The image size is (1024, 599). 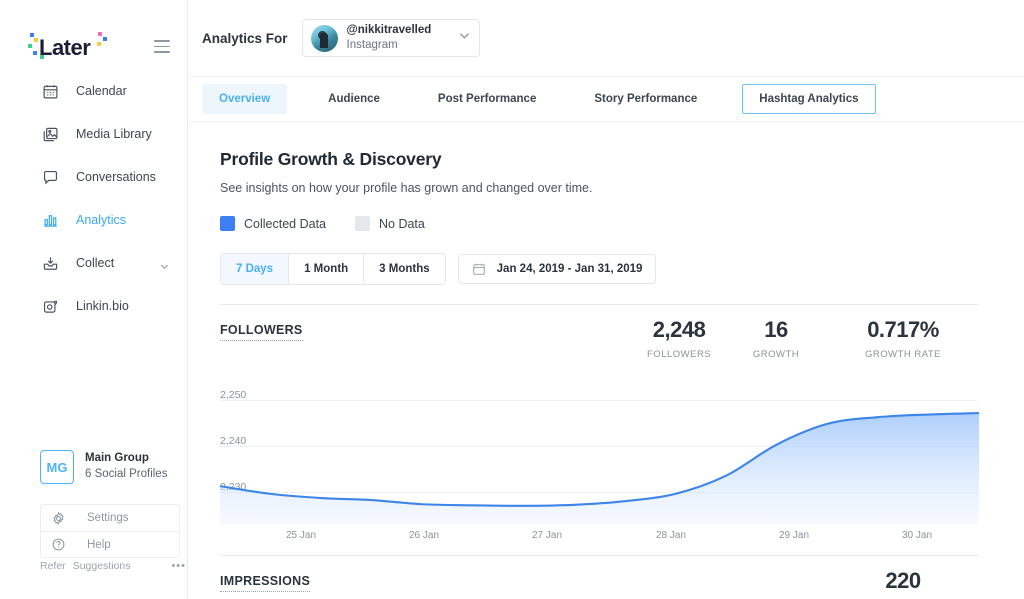 I want to click on tab-label: Post Performance, so click(x=487, y=99).